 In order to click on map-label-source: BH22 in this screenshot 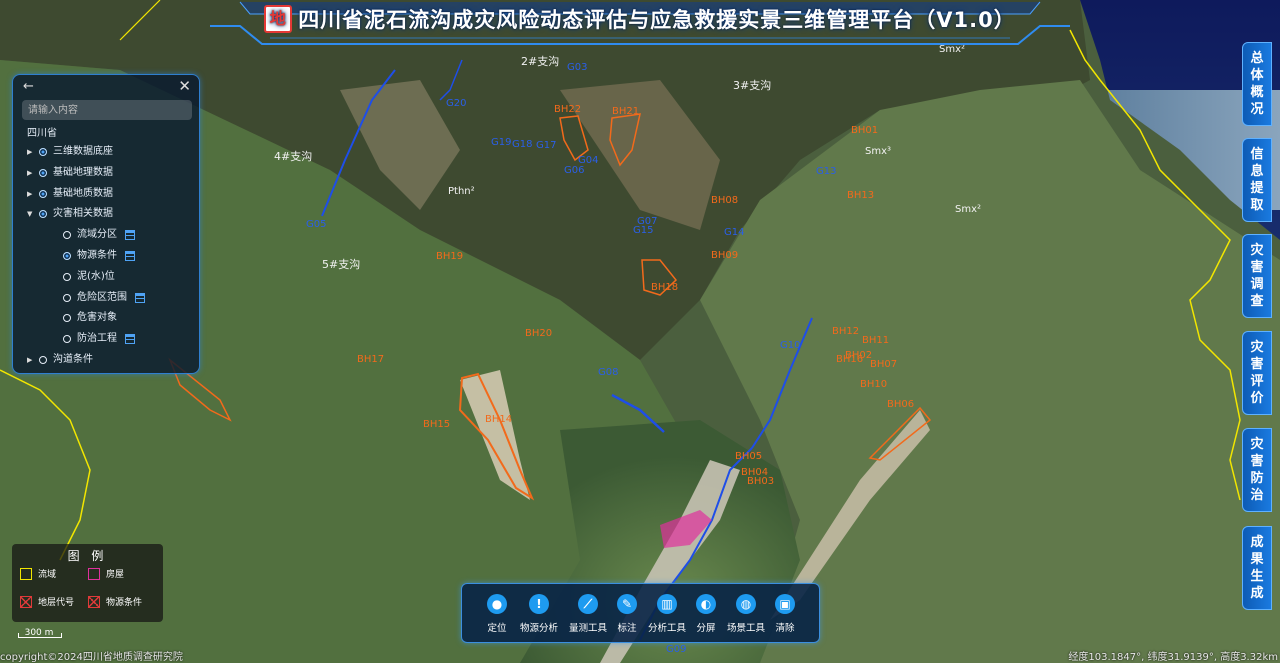, I will do `click(567, 109)`.